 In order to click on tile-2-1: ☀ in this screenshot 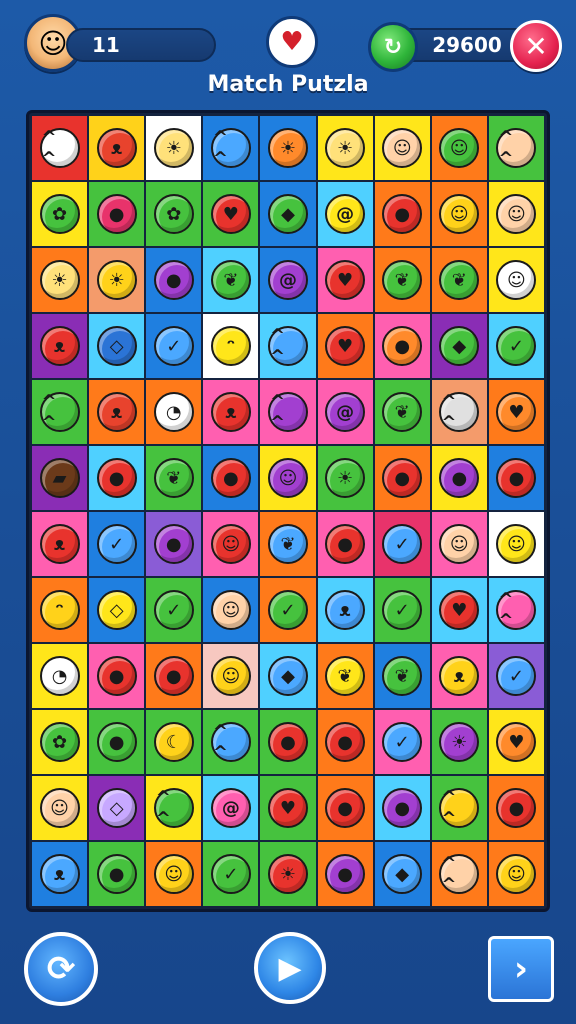, I will do `click(117, 280)`.